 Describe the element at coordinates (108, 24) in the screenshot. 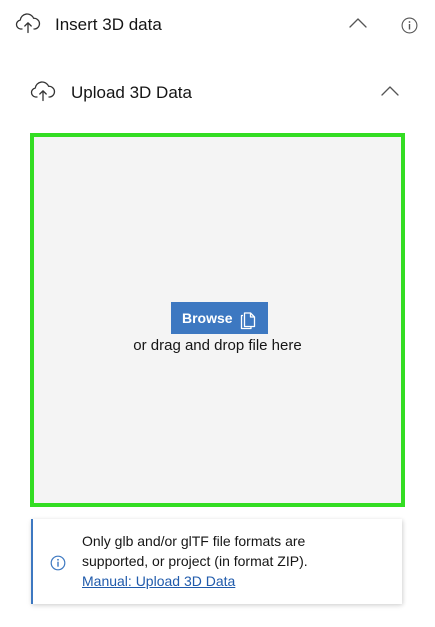

I see `panel-title: Insert 3D data` at that location.